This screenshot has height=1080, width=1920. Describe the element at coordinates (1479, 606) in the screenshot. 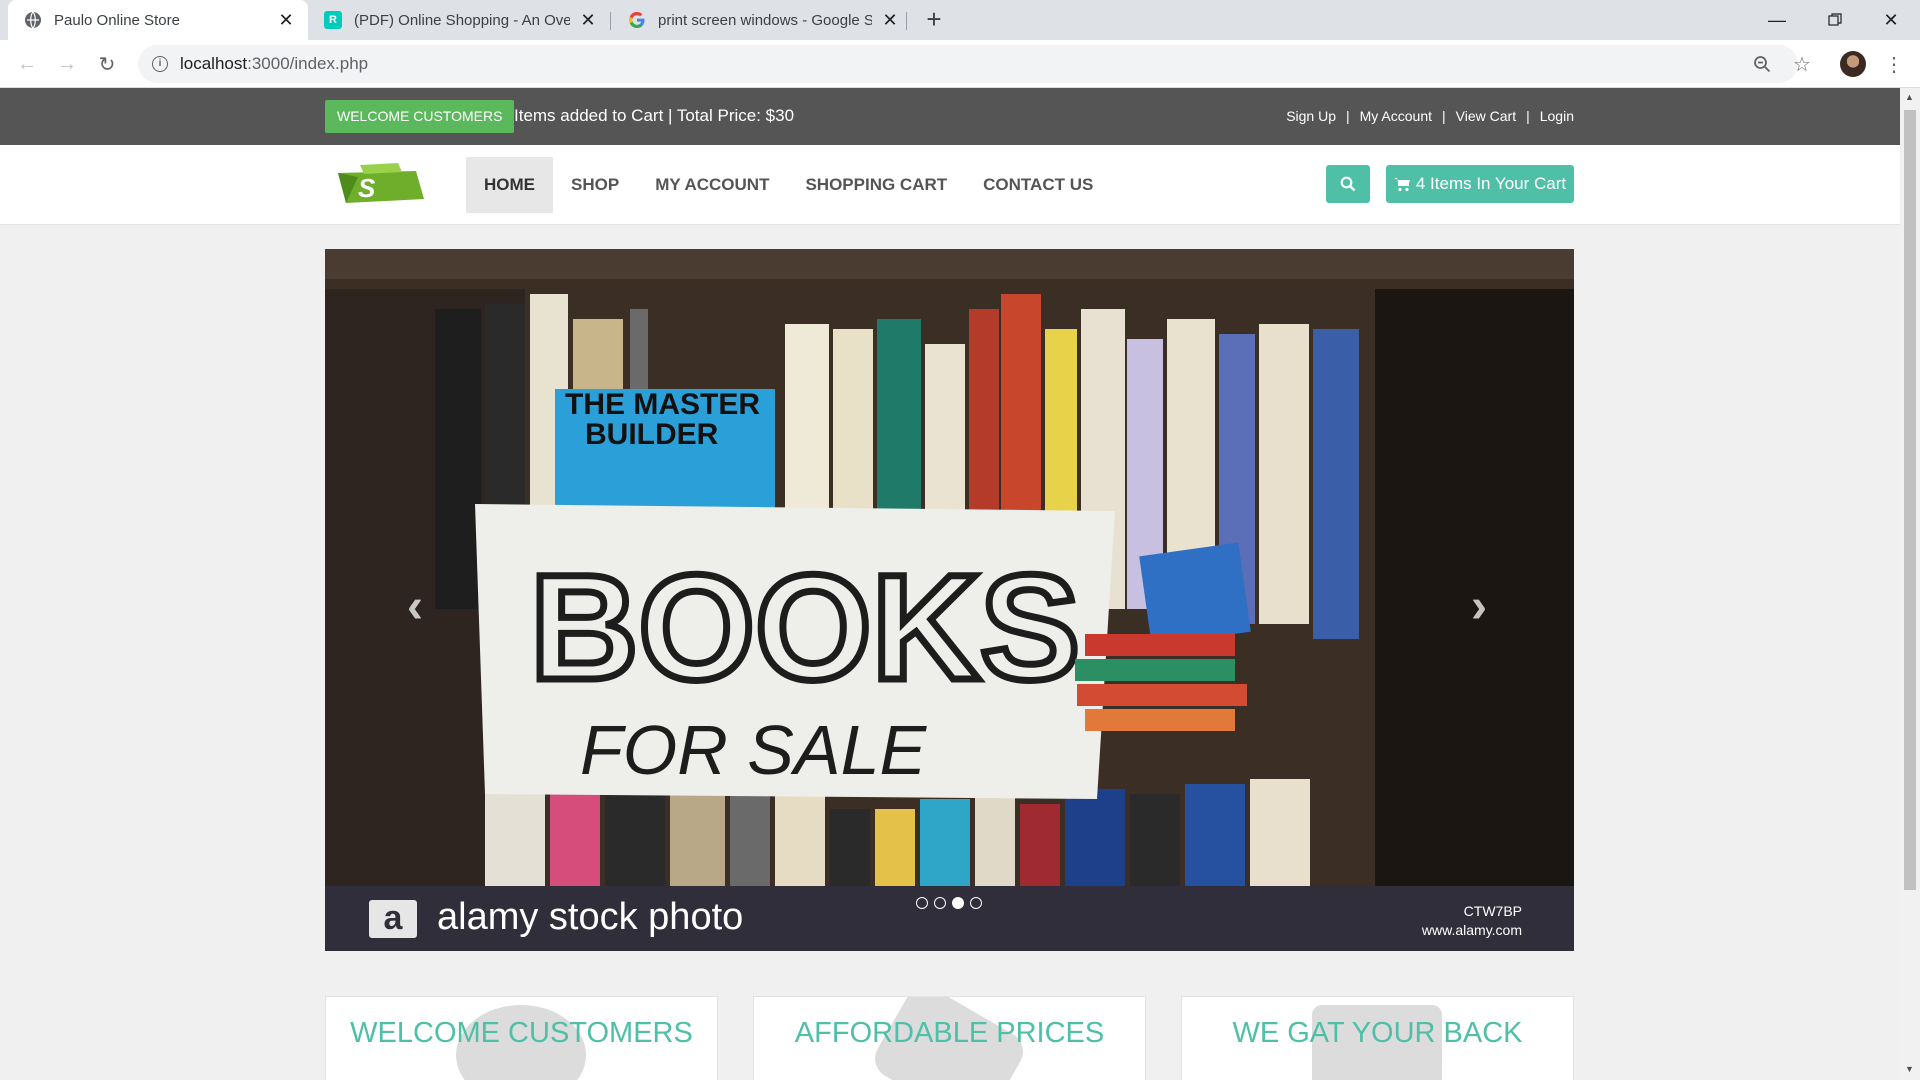

I see `carousel-next-arrow: ›` at that location.